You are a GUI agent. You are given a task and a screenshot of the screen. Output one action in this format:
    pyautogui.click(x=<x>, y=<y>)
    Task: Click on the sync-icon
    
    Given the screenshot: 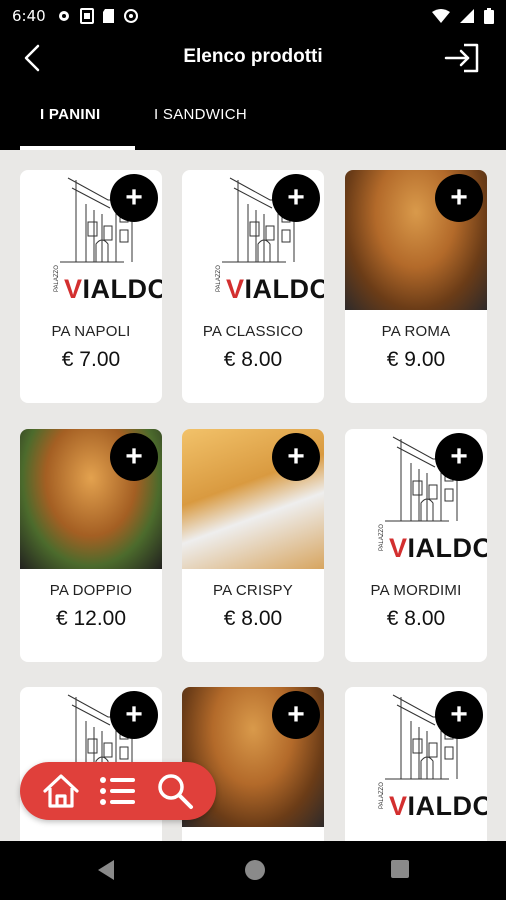 What is the action you would take?
    pyautogui.click(x=86, y=16)
    